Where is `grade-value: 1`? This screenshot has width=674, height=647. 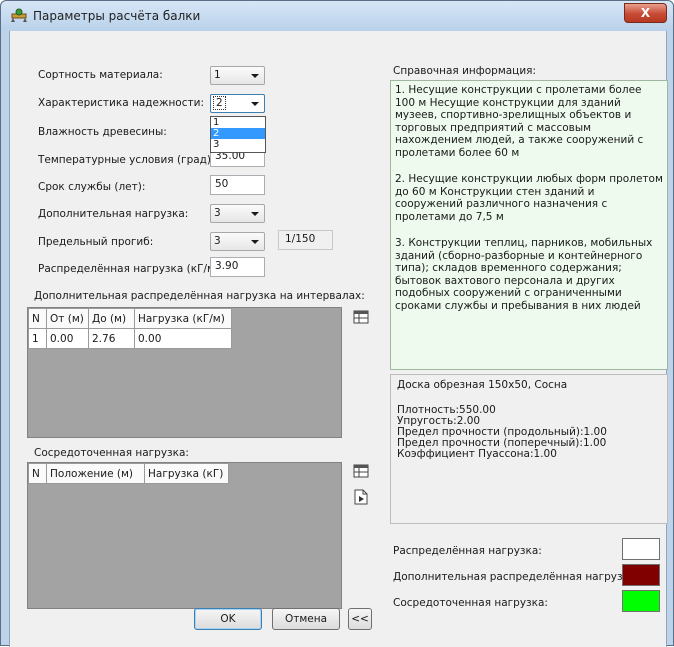 grade-value: 1 is located at coordinates (217, 75).